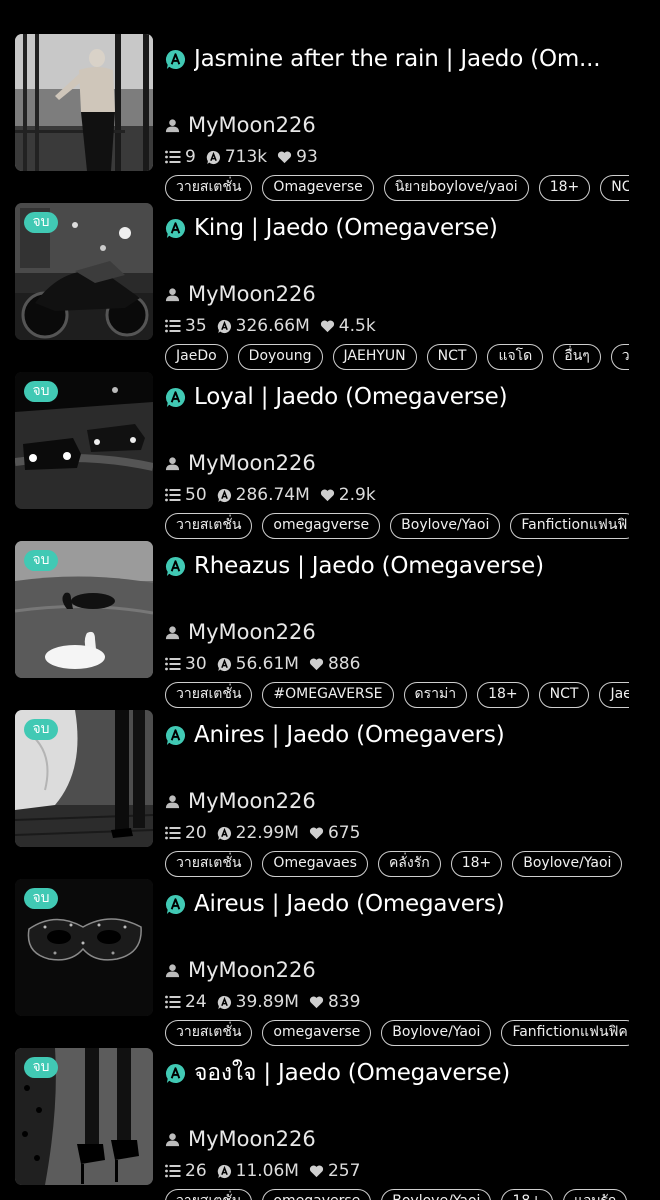 Image resolution: width=660 pixels, height=1200 pixels. What do you see at coordinates (350, 397) in the screenshot?
I see `novel-title: Loyal | Jaedo (Omegaverse)` at bounding box center [350, 397].